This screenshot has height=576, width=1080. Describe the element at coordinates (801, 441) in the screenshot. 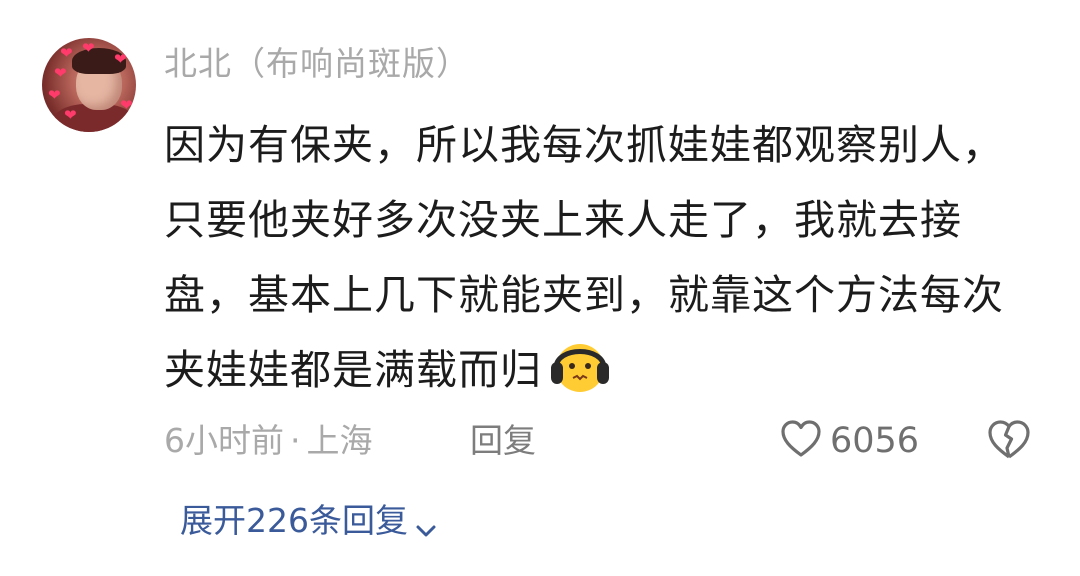

I see `heart-outline-icon` at that location.